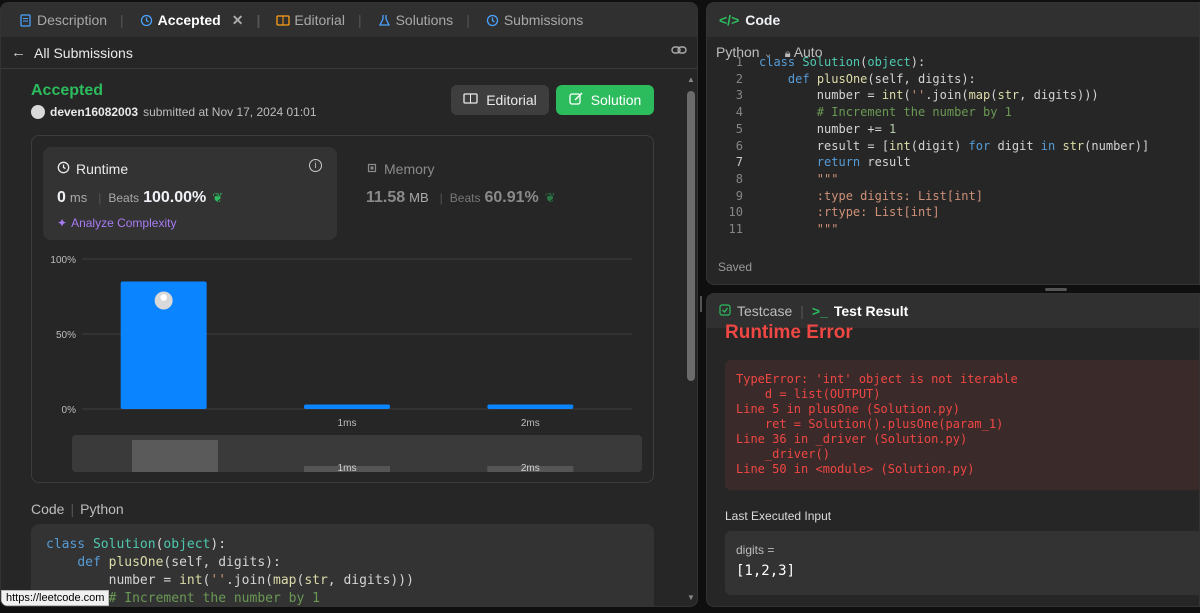  What do you see at coordinates (735, 229) in the screenshot?
I see `line-number: 11` at bounding box center [735, 229].